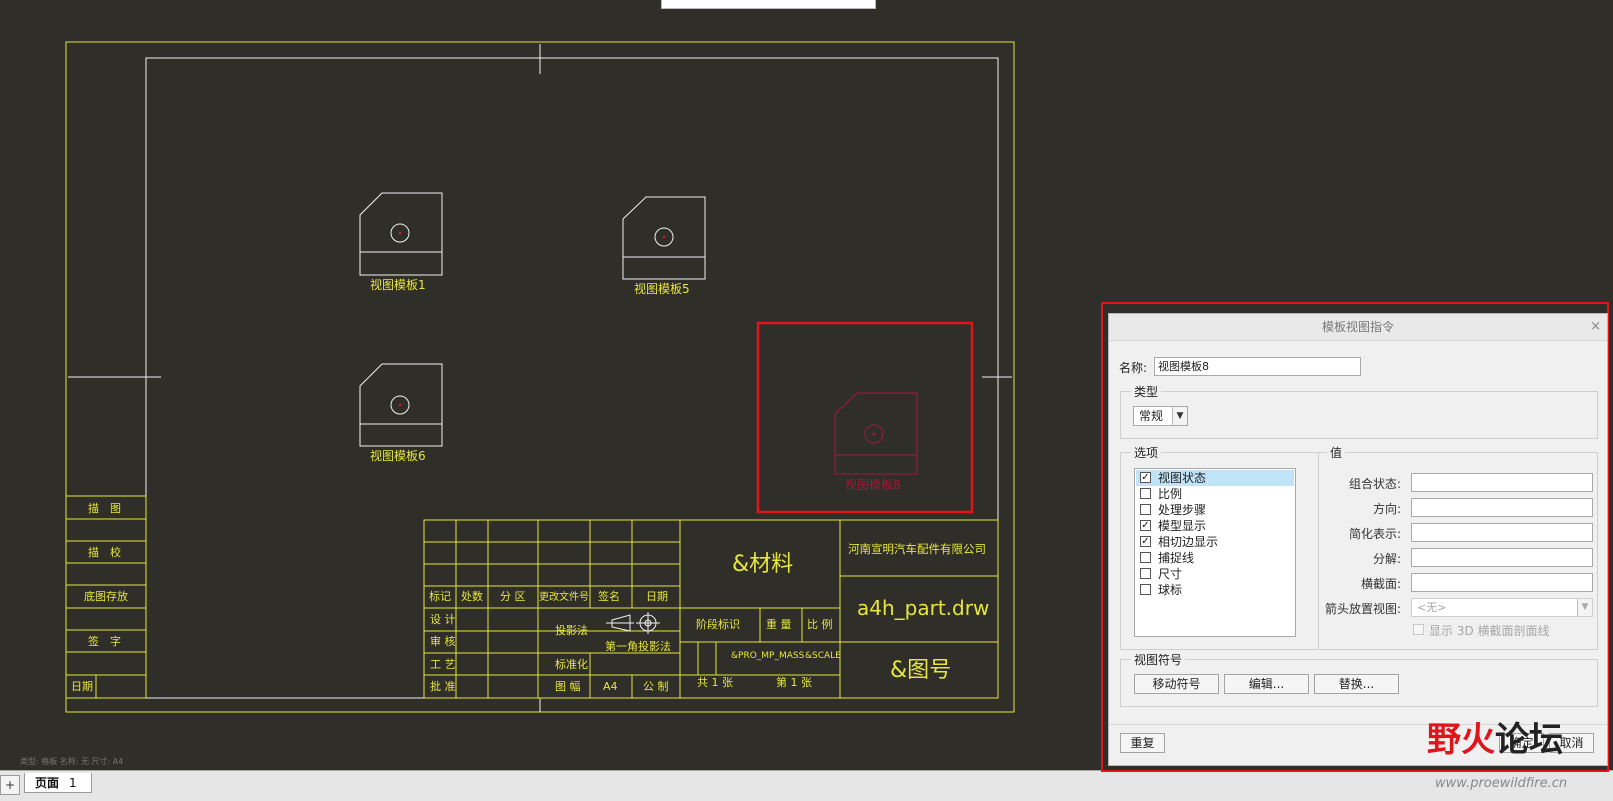 The height and width of the screenshot is (801, 1613). What do you see at coordinates (656, 686) in the screenshot?
I see `tb-unit: 公 制` at bounding box center [656, 686].